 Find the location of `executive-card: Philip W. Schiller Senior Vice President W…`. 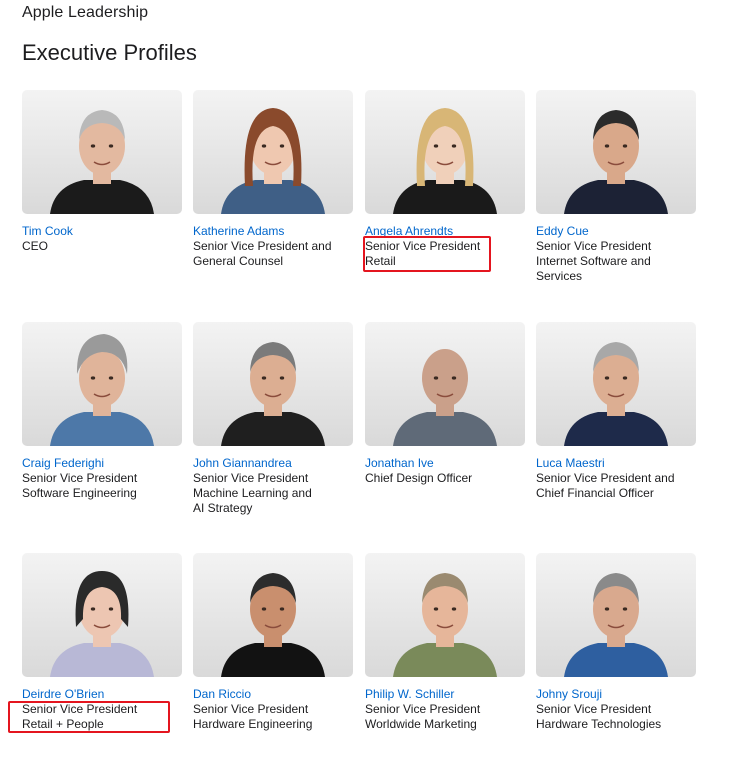

executive-card: Philip W. Schiller Senior Vice President W… is located at coordinates (445, 642).